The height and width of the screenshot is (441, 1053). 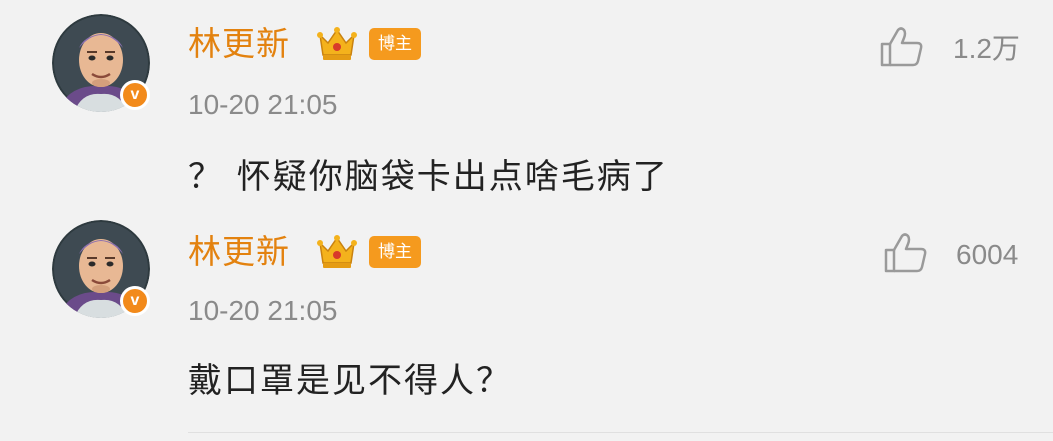 I want to click on divider, so click(x=620, y=432).